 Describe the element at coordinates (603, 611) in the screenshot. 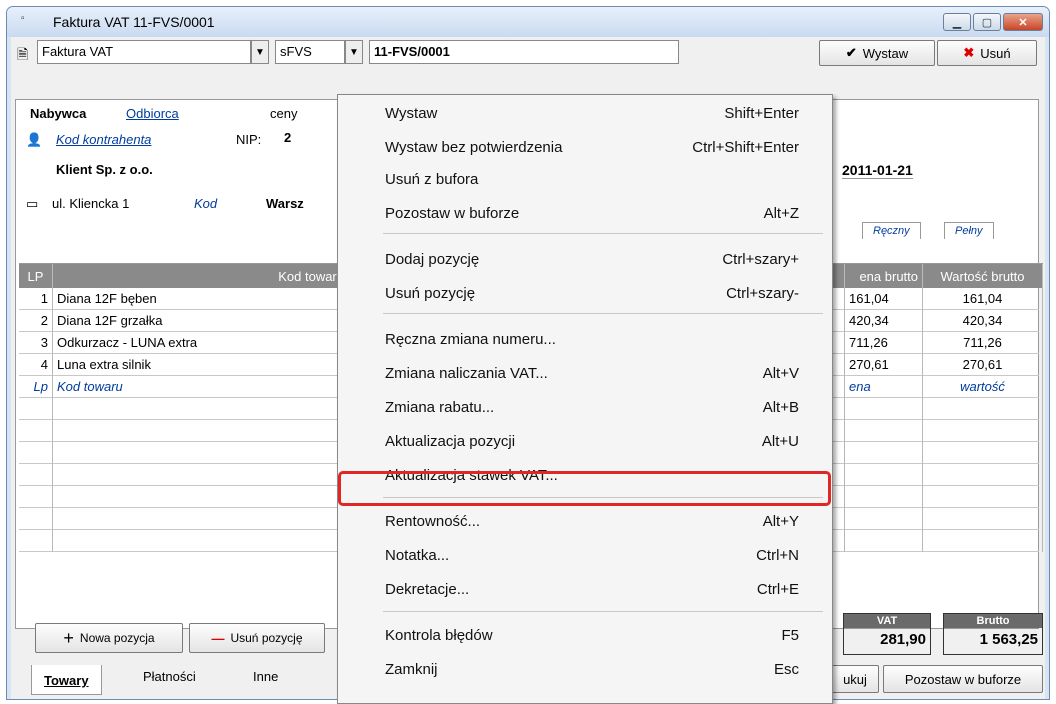

I see `menu-separator` at that location.